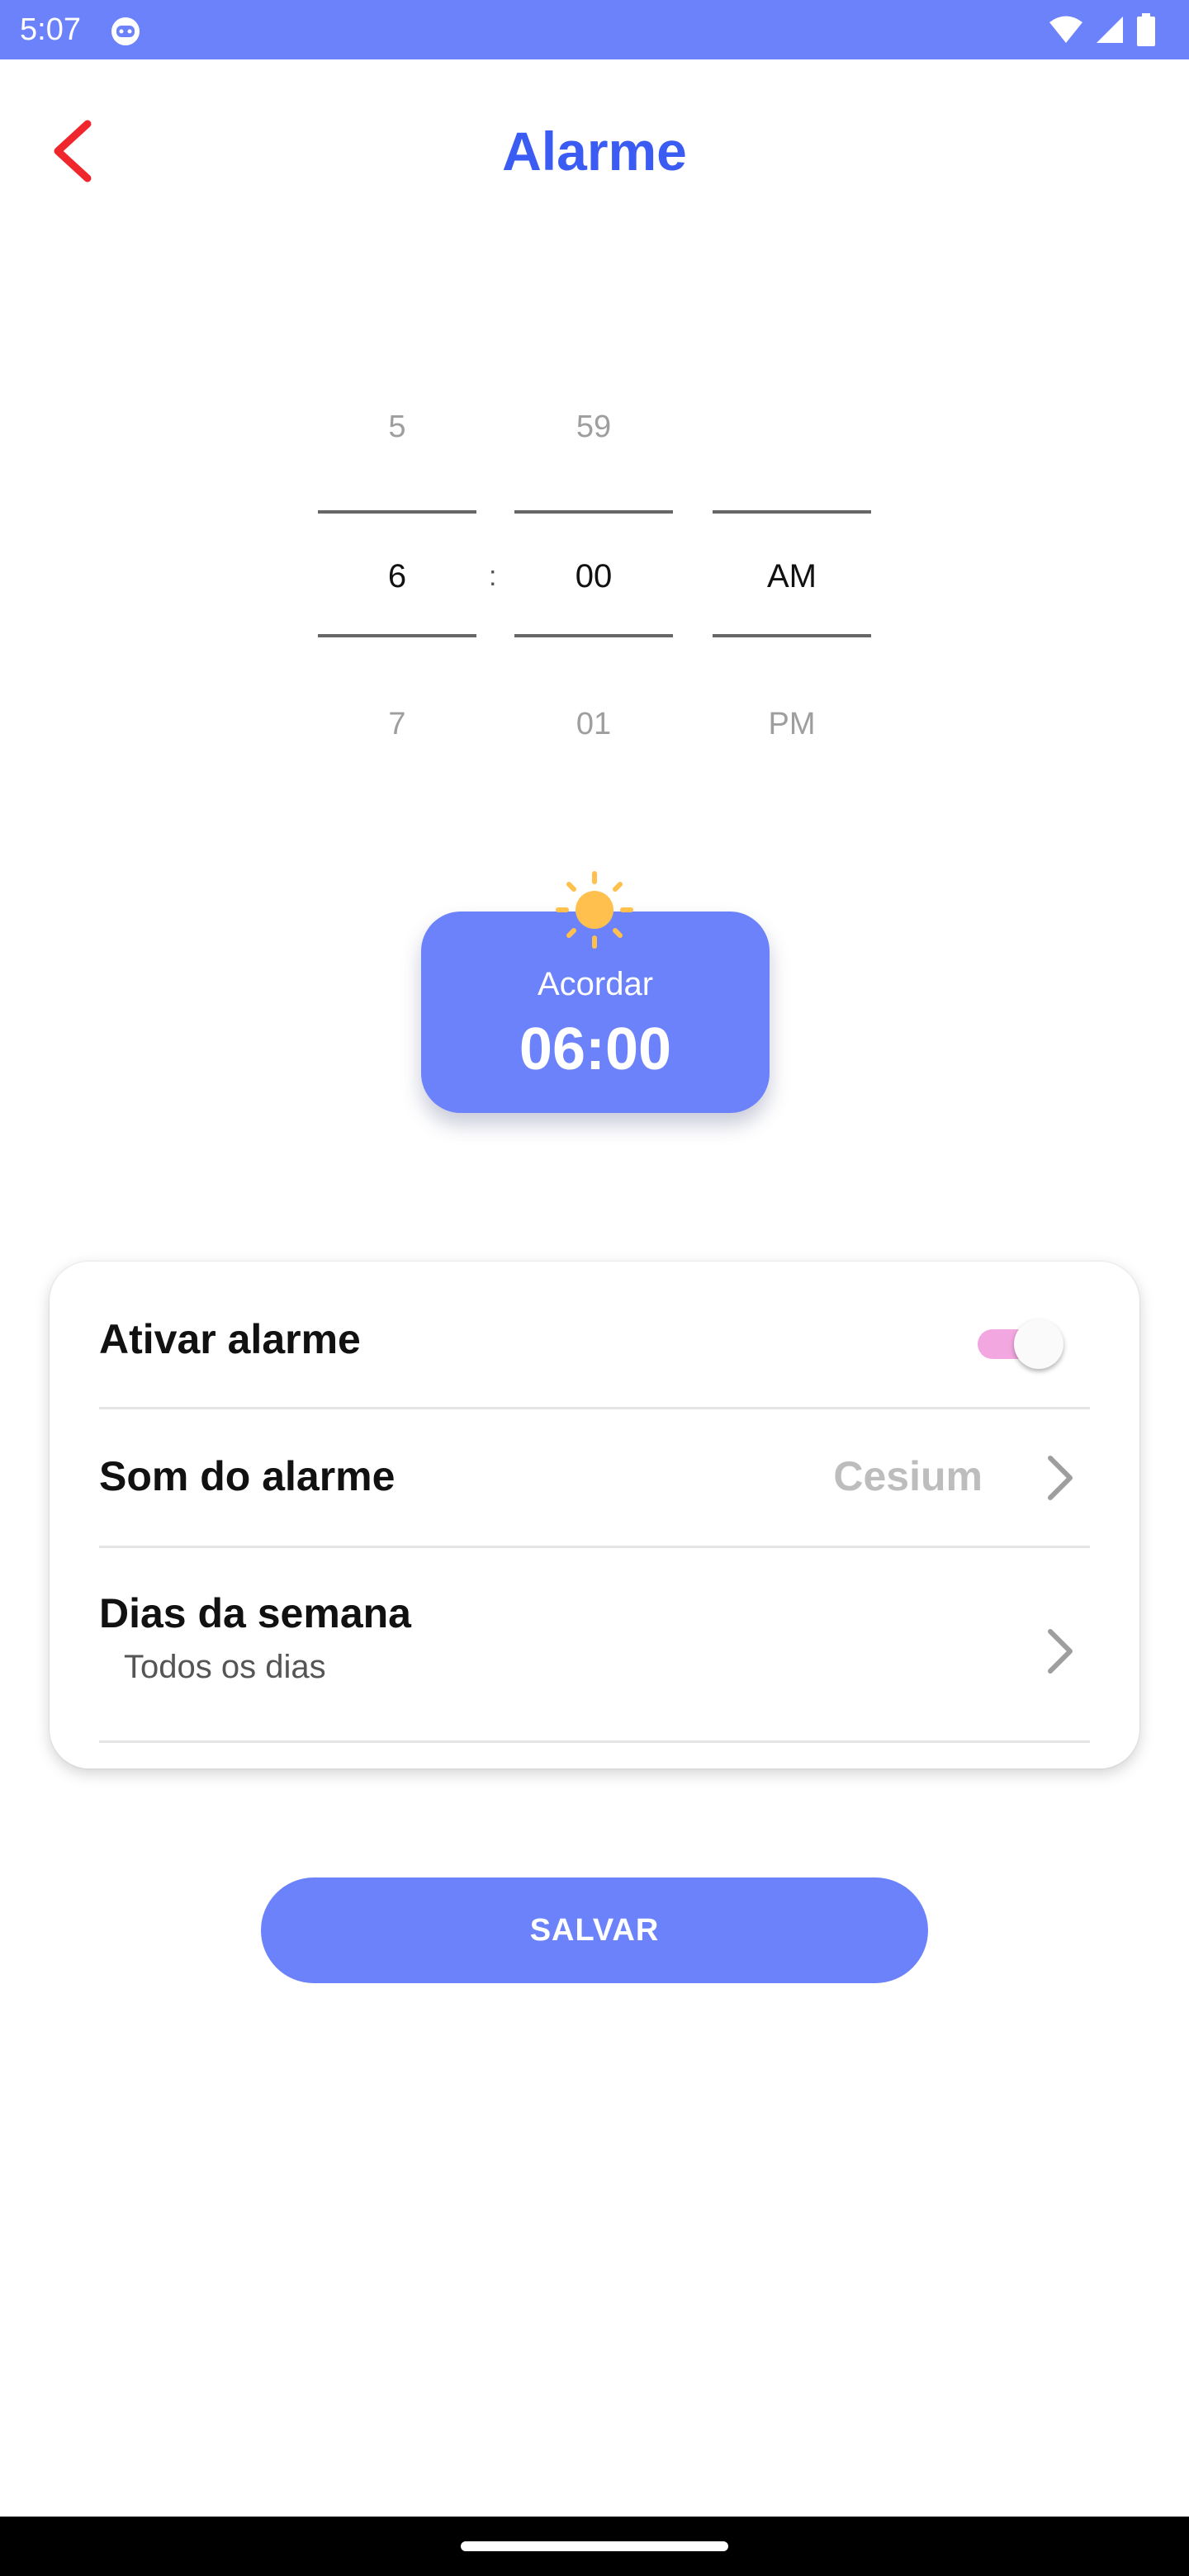  I want to click on enable-alarm-toggle, so click(1019, 1340).